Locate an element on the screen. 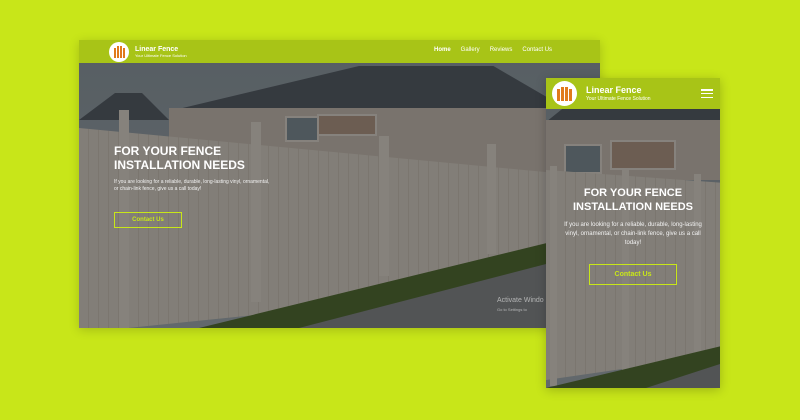 The height and width of the screenshot is (420, 800). nav-item-gallery: Gallery is located at coordinates (470, 50).